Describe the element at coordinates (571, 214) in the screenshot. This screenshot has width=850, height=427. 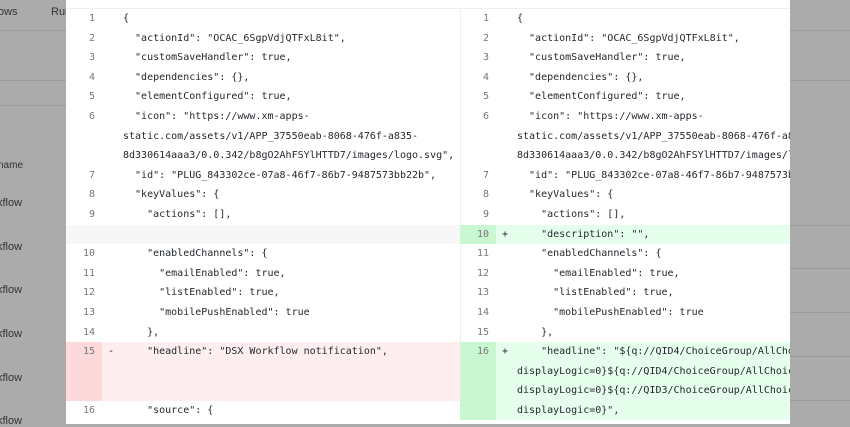
I see `line-code: "actions": [],` at that location.